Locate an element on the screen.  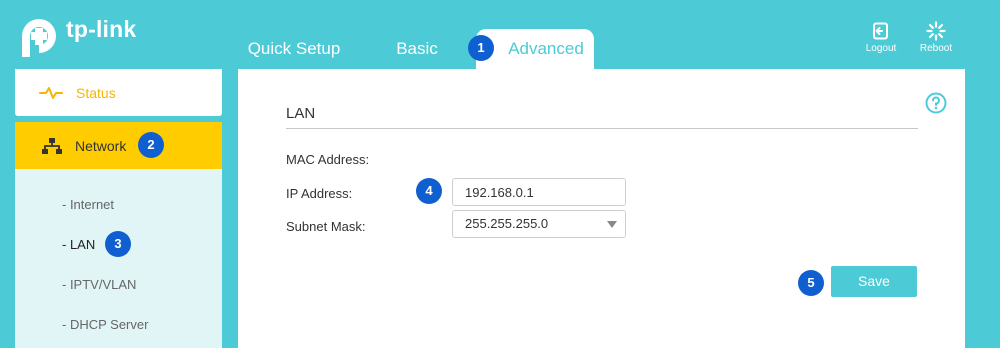
step-badge-4: 4 is located at coordinates (429, 191).